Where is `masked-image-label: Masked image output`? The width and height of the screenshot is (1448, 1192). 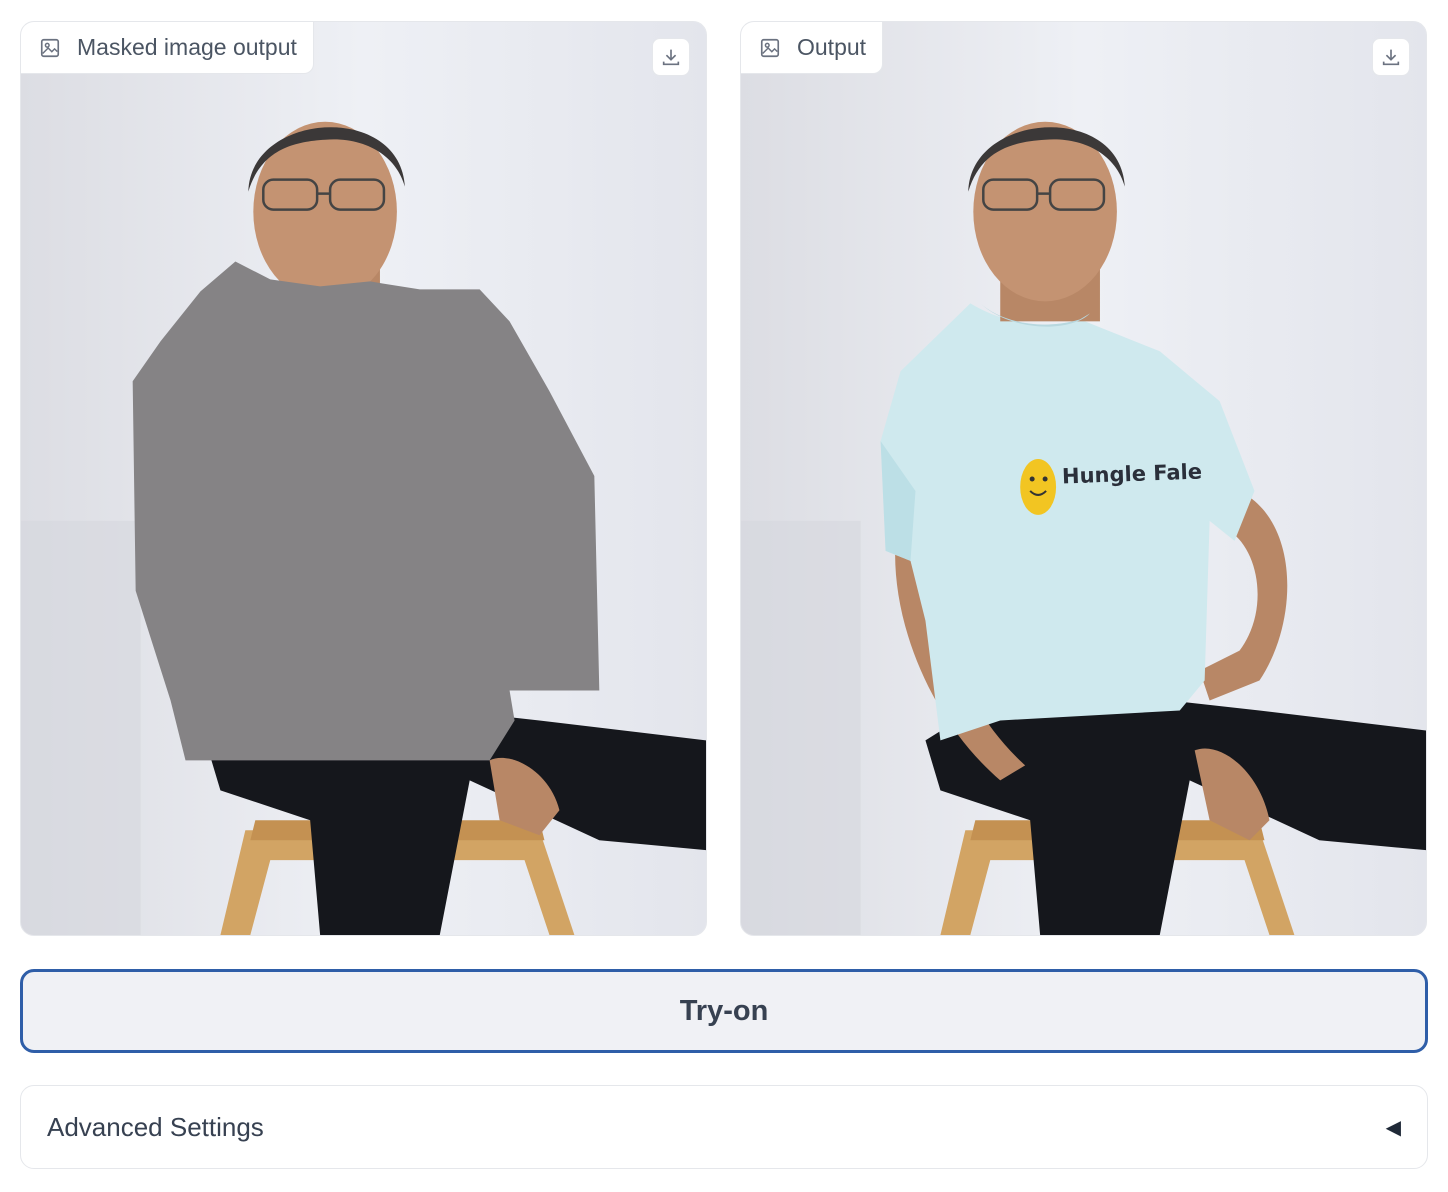 masked-image-label: Masked image output is located at coordinates (167, 48).